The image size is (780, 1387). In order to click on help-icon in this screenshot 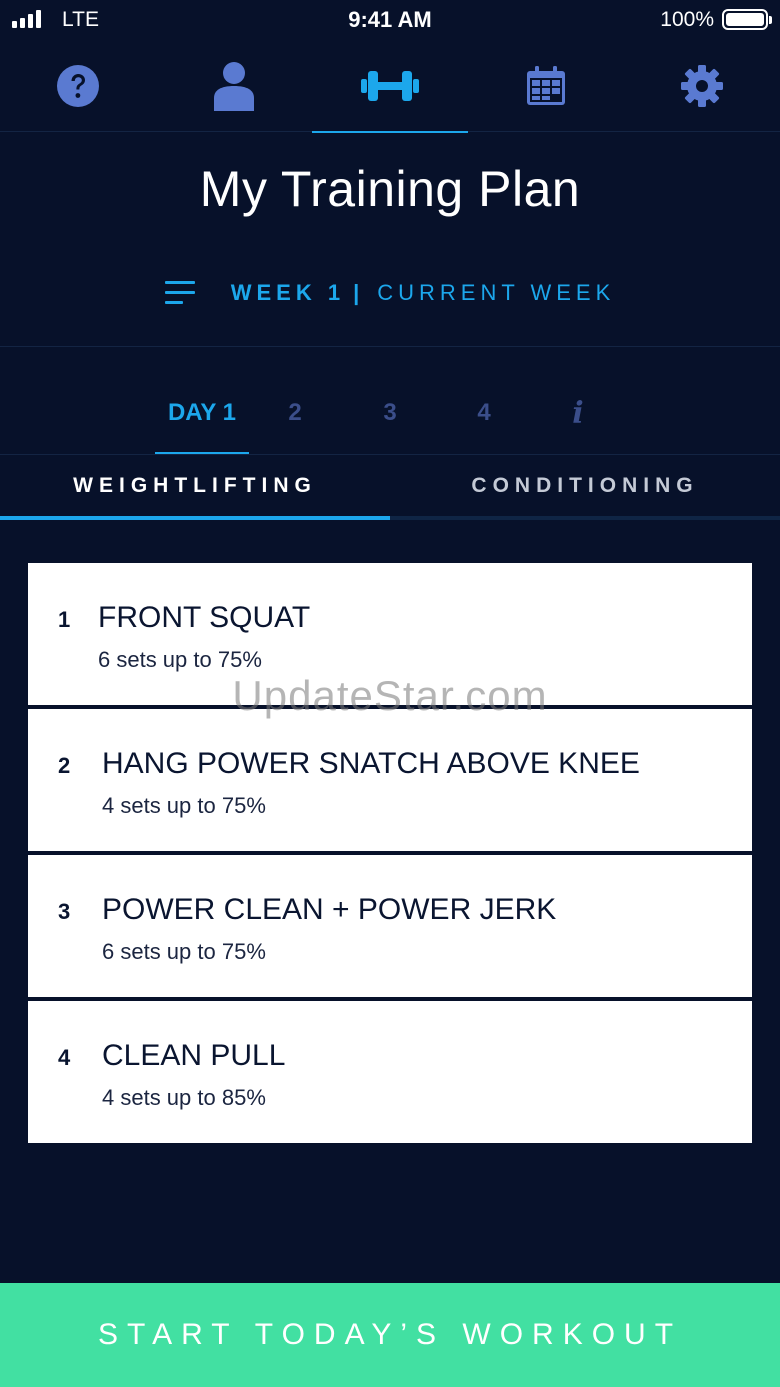, I will do `click(78, 86)`.